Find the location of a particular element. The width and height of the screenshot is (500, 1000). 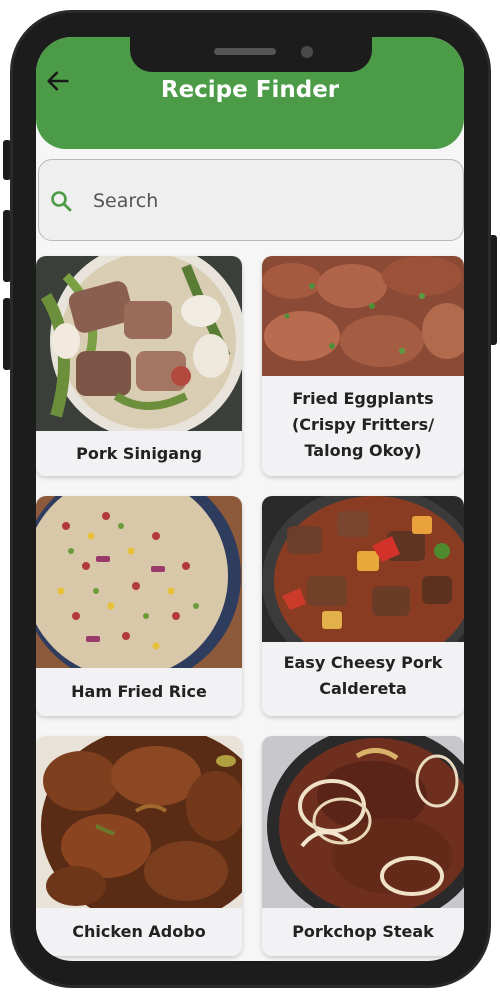

recipe-card-ham-fried-rice: Ham Fried Rice is located at coordinates (139, 606).